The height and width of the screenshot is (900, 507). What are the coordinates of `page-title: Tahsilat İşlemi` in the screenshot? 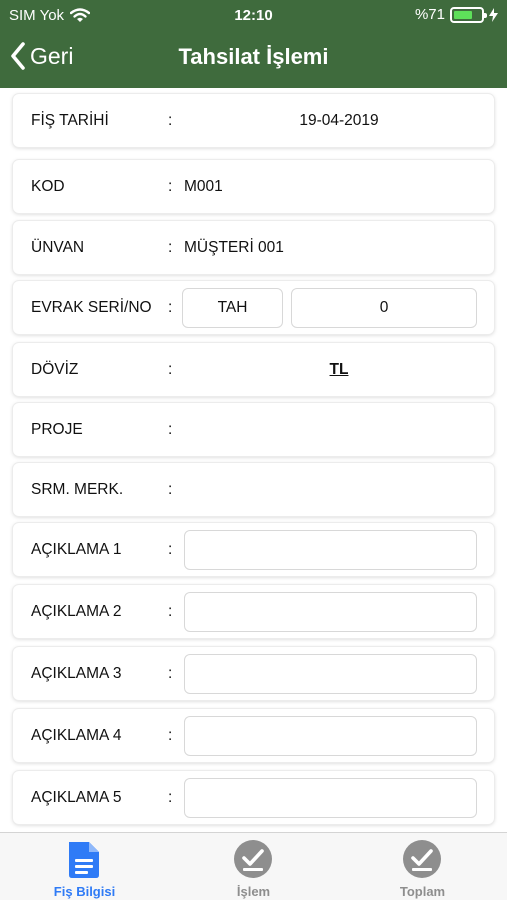 It's located at (253, 56).